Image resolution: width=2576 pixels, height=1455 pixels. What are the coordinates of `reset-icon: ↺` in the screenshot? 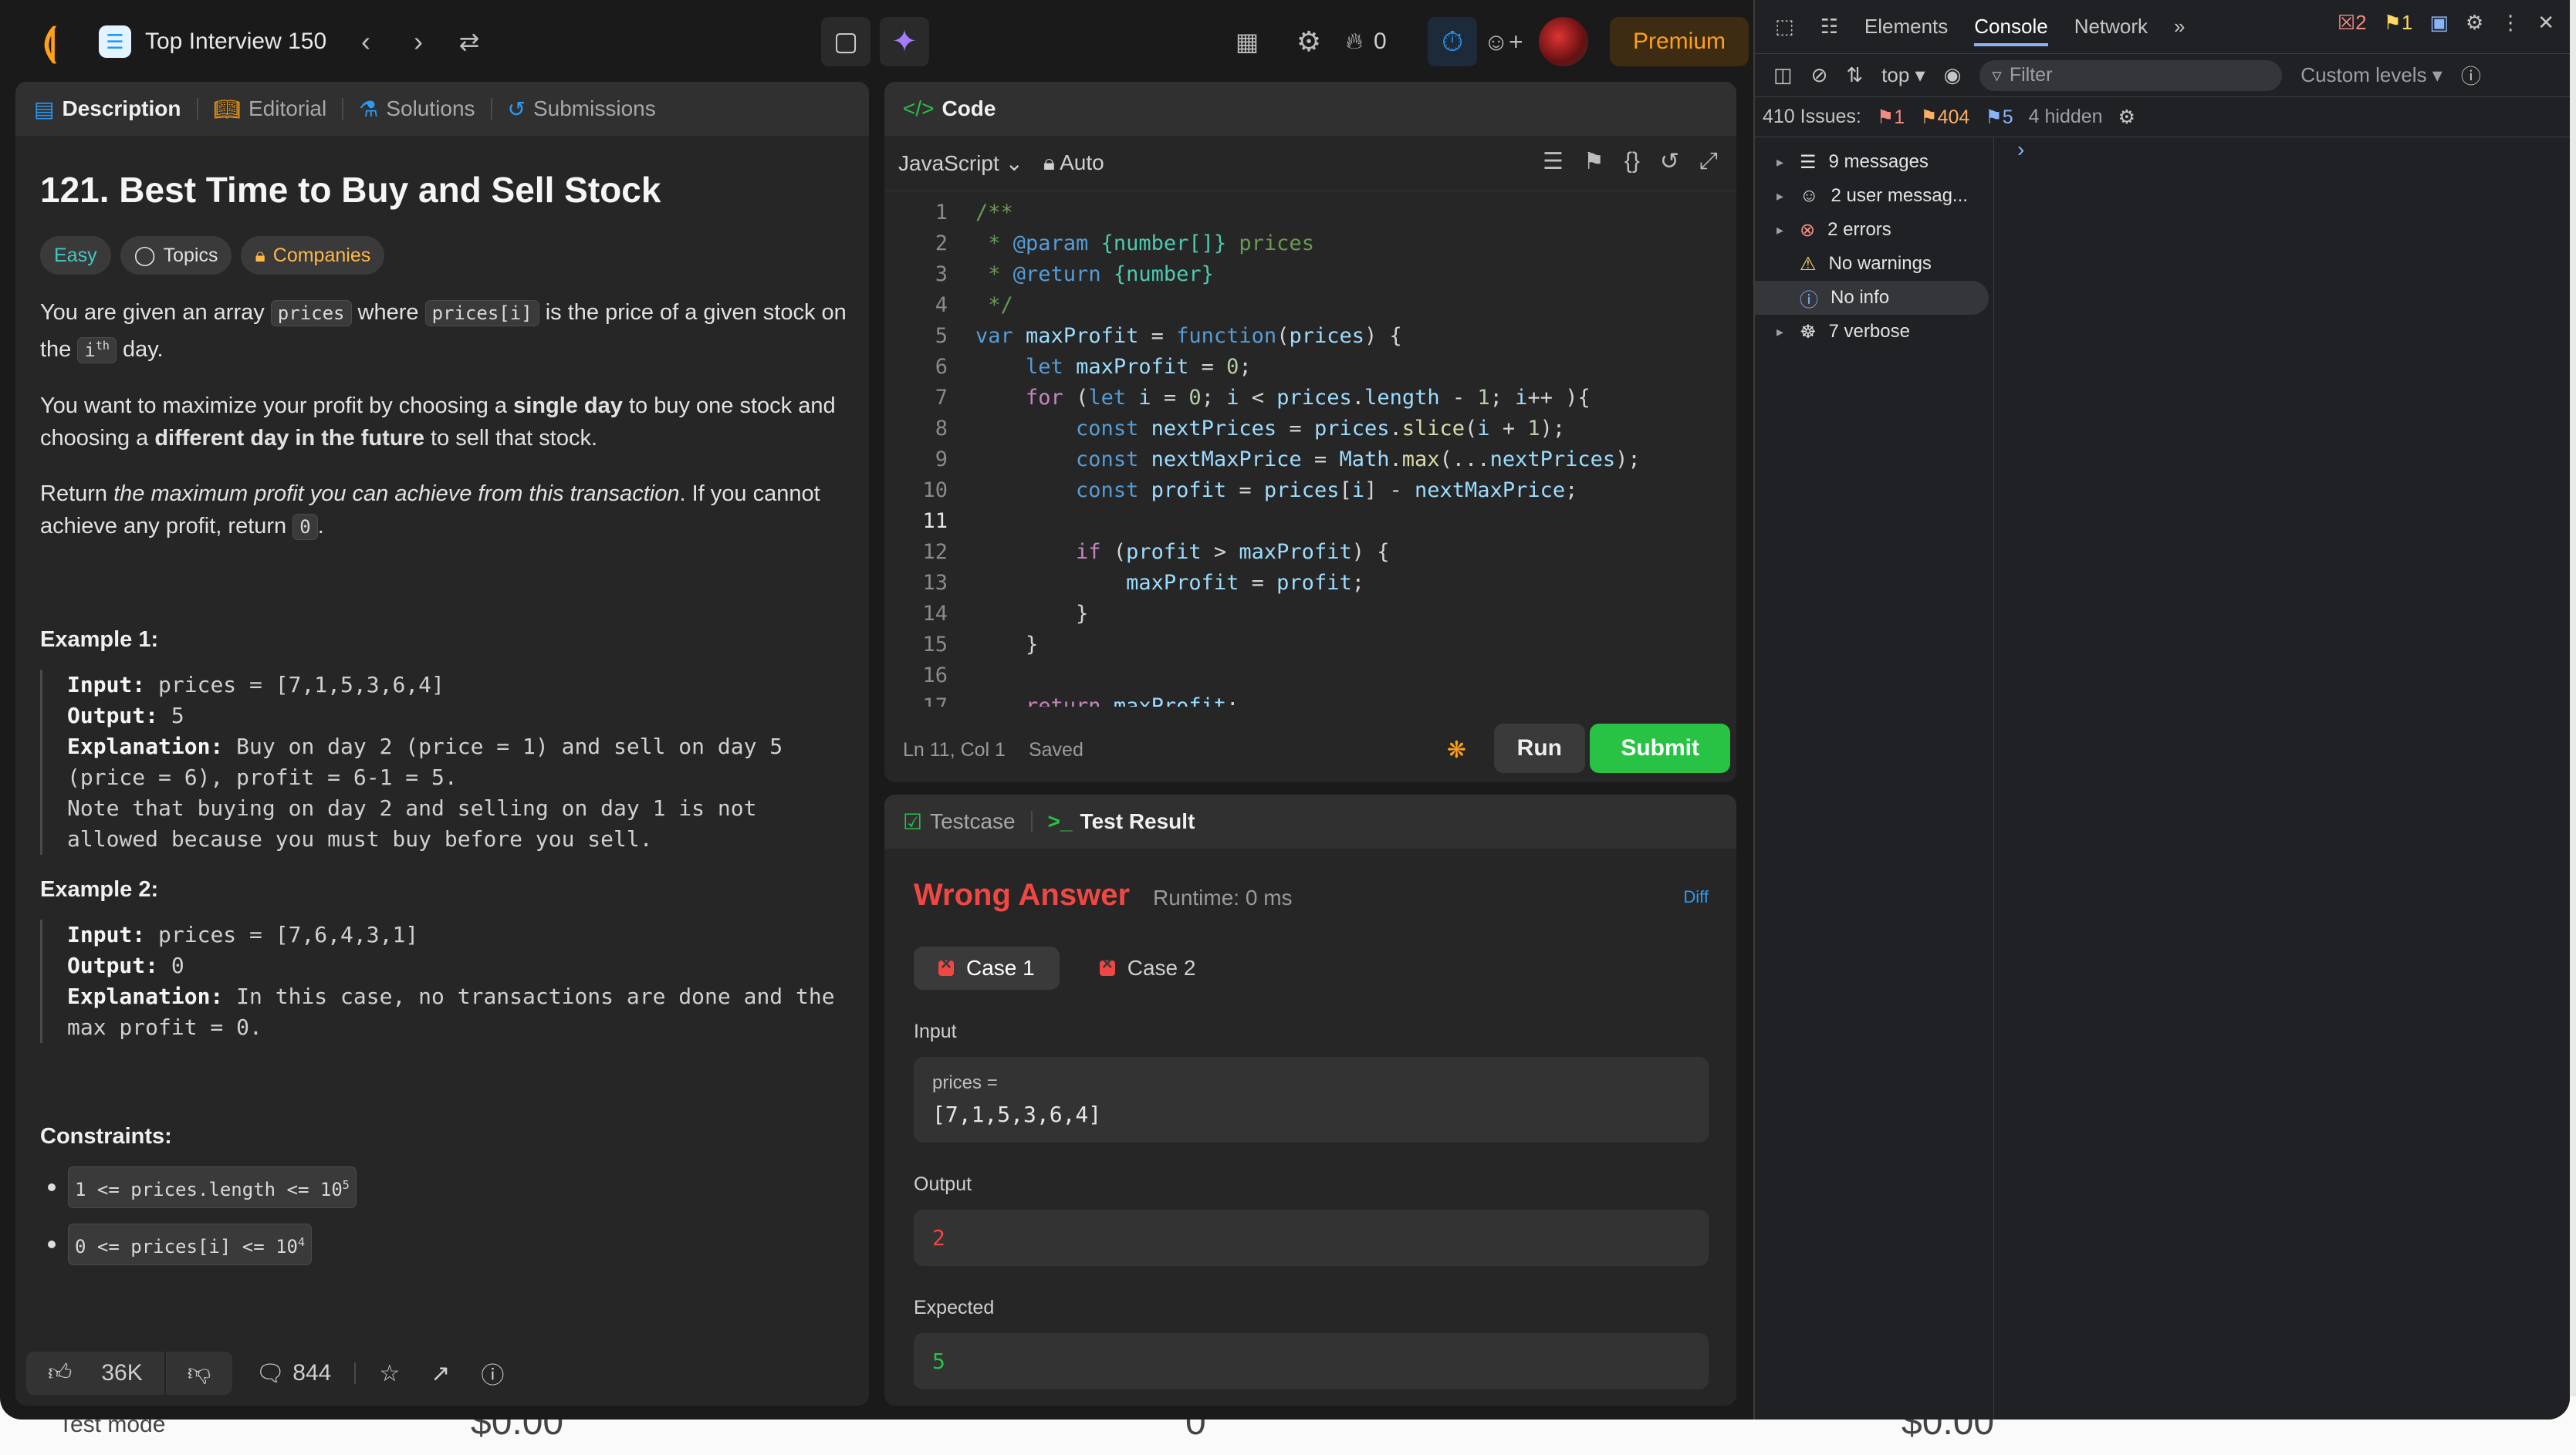 It's located at (1669, 161).